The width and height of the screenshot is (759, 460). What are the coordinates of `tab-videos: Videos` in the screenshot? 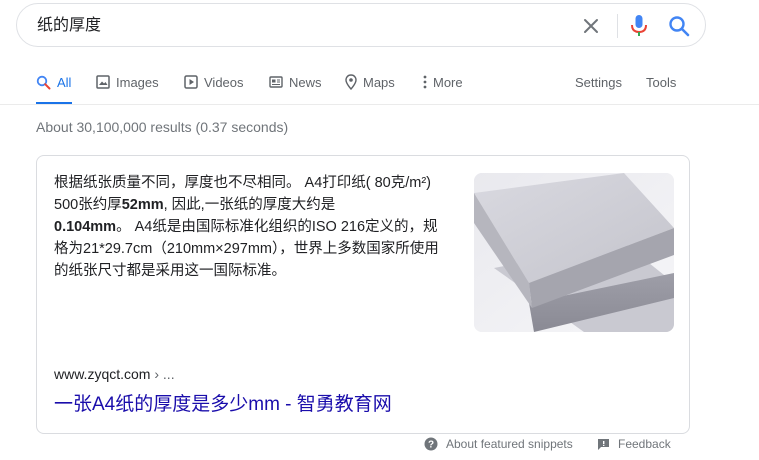 It's located at (214, 82).